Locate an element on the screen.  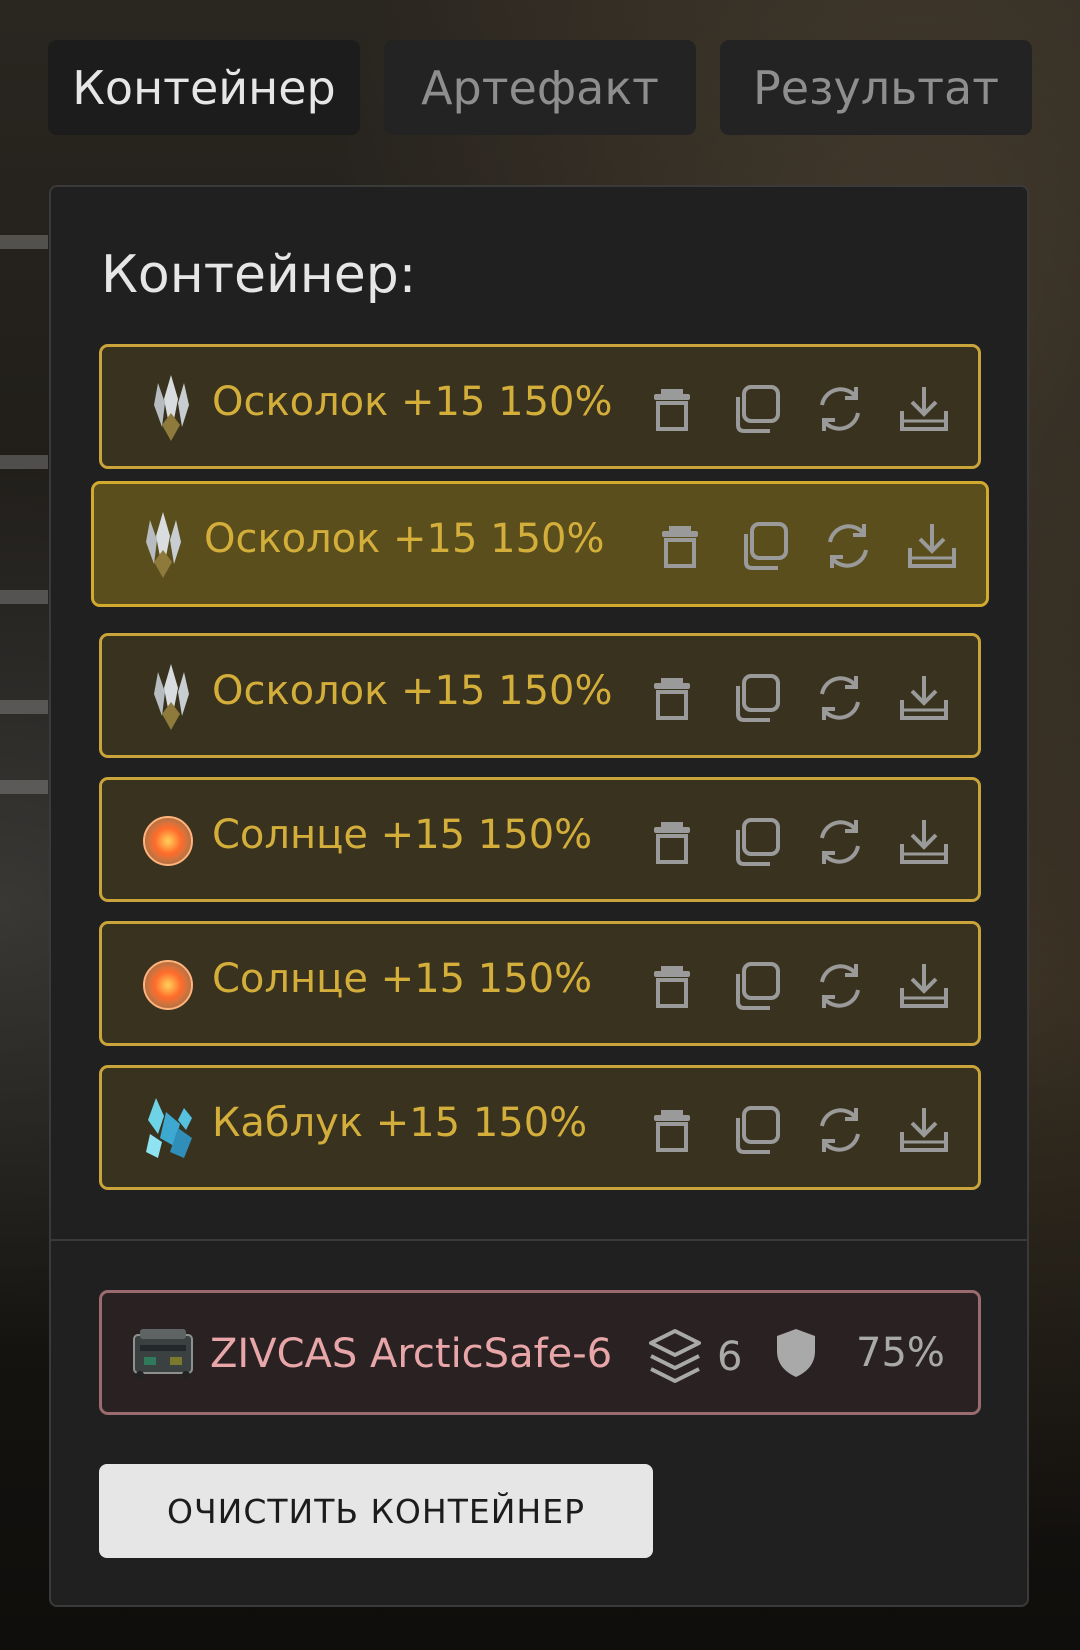
container-card: ZIVCAS ArcticSafe-6 6 75% is located at coordinates (540, 1352).